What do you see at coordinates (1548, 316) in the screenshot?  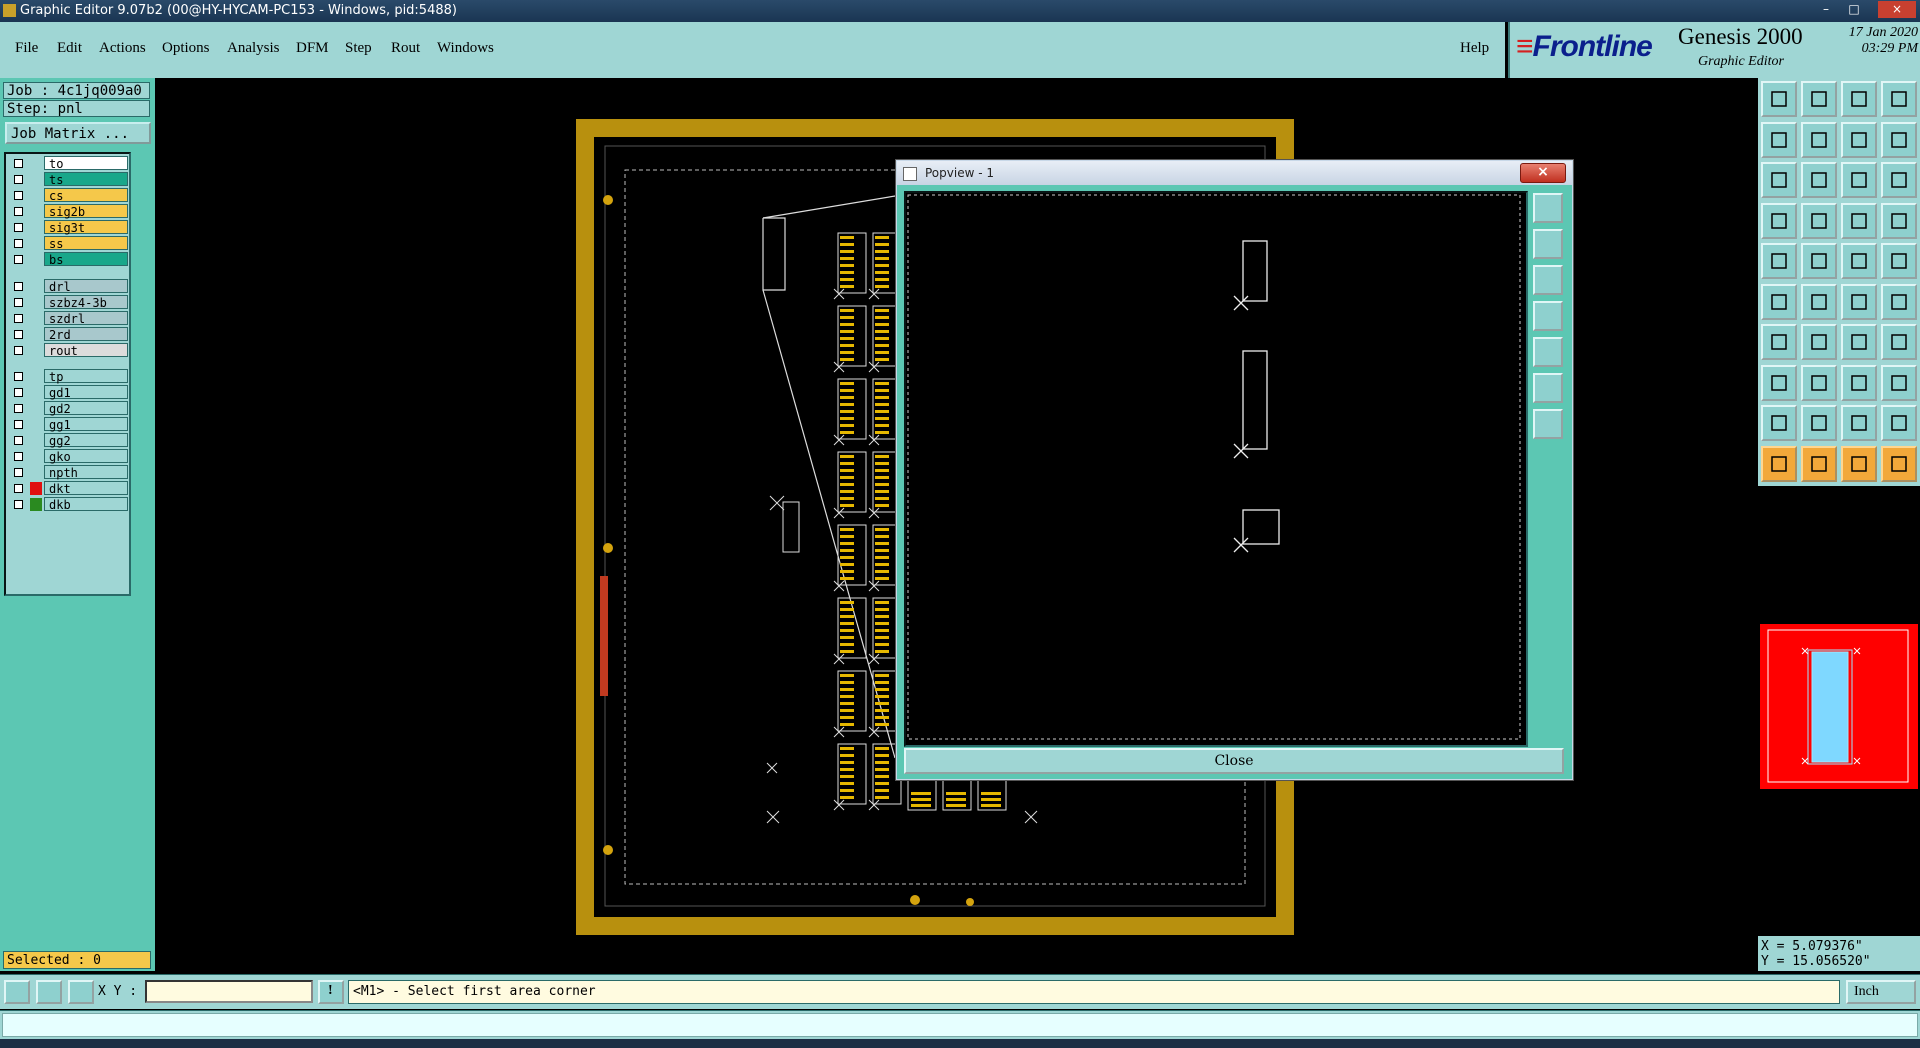 I see `popview-pan-left-button` at bounding box center [1548, 316].